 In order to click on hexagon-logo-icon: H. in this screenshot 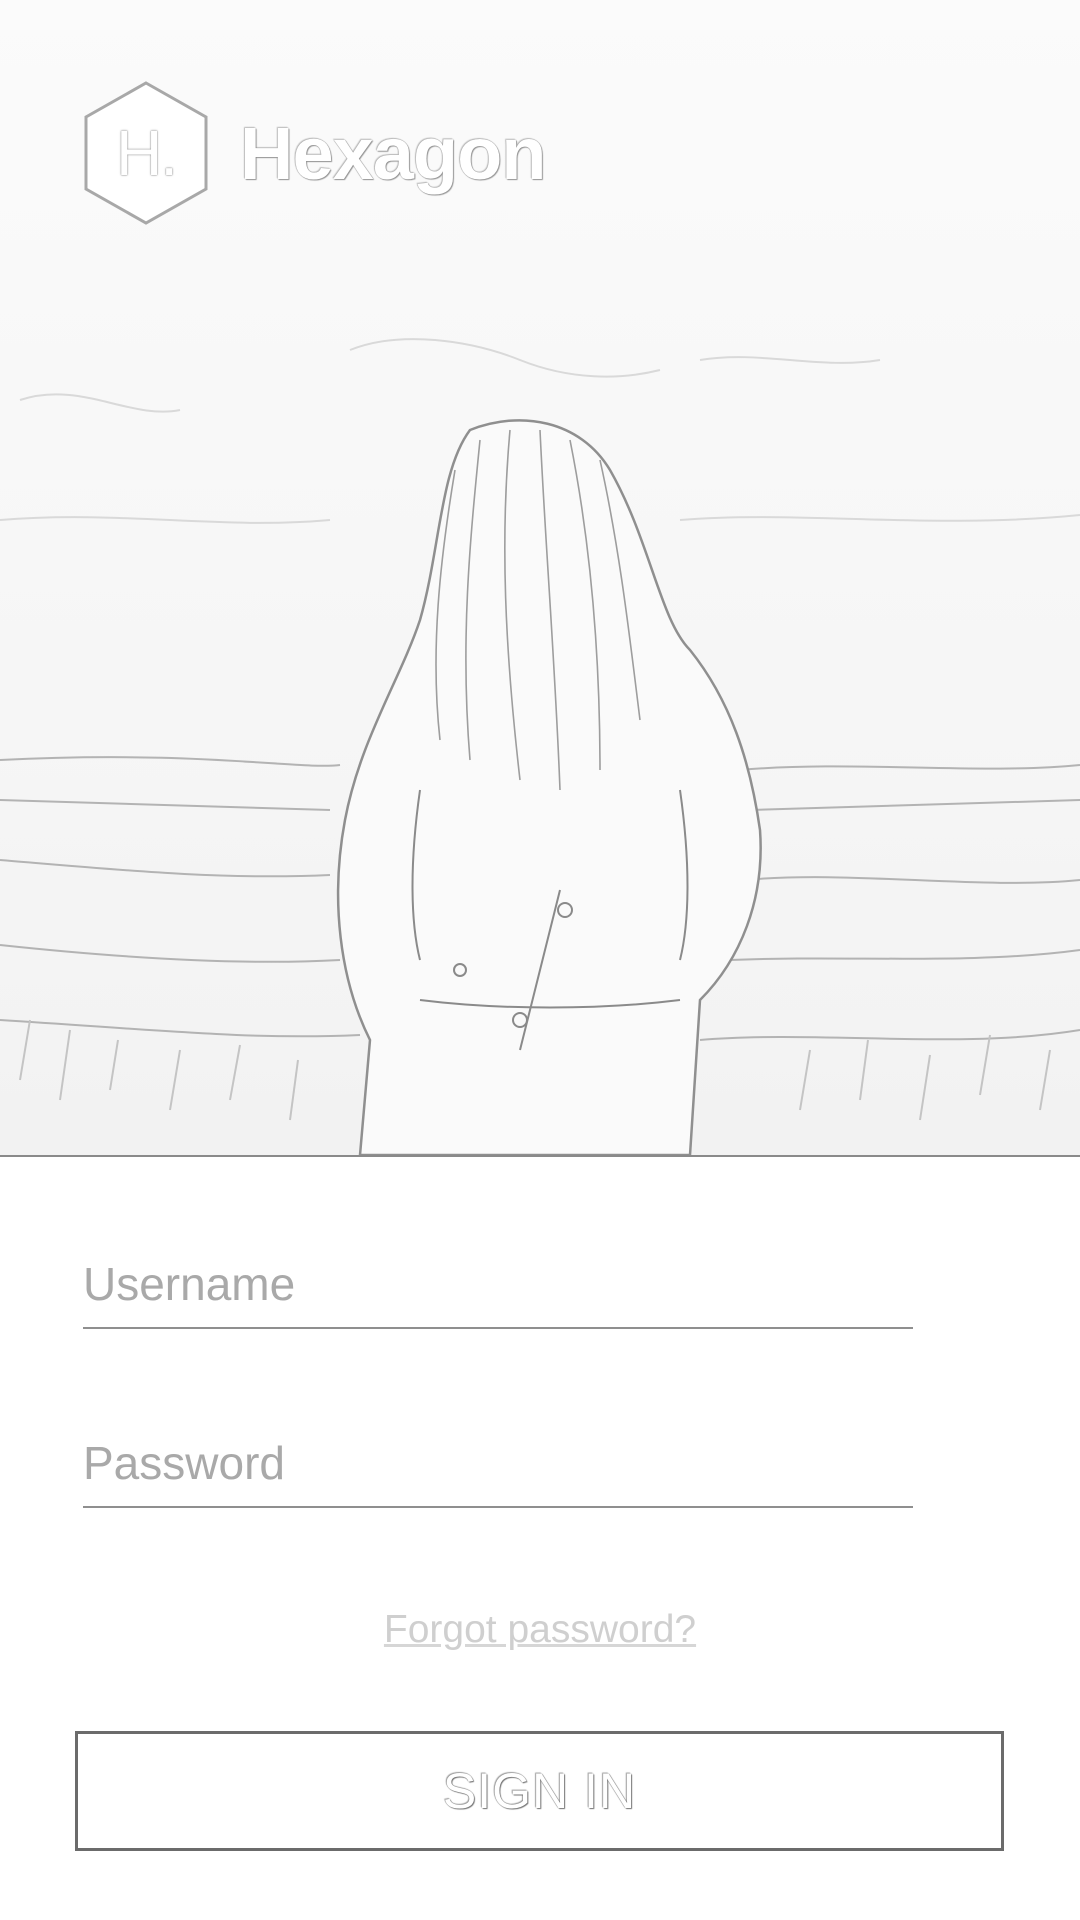, I will do `click(146, 153)`.